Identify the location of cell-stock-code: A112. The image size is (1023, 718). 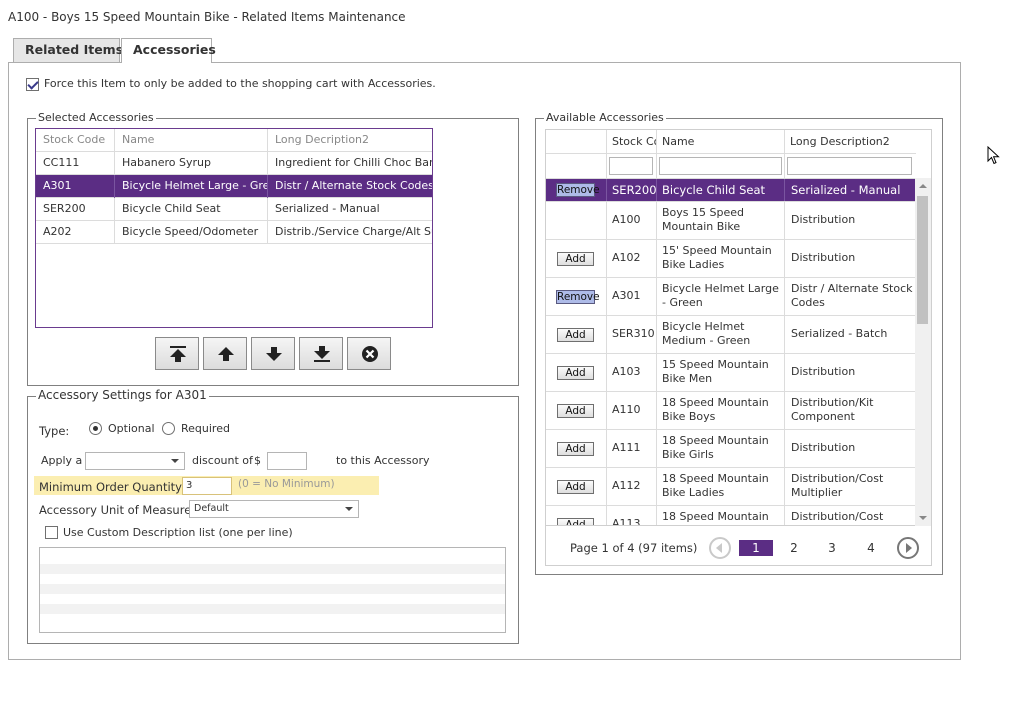
(632, 486).